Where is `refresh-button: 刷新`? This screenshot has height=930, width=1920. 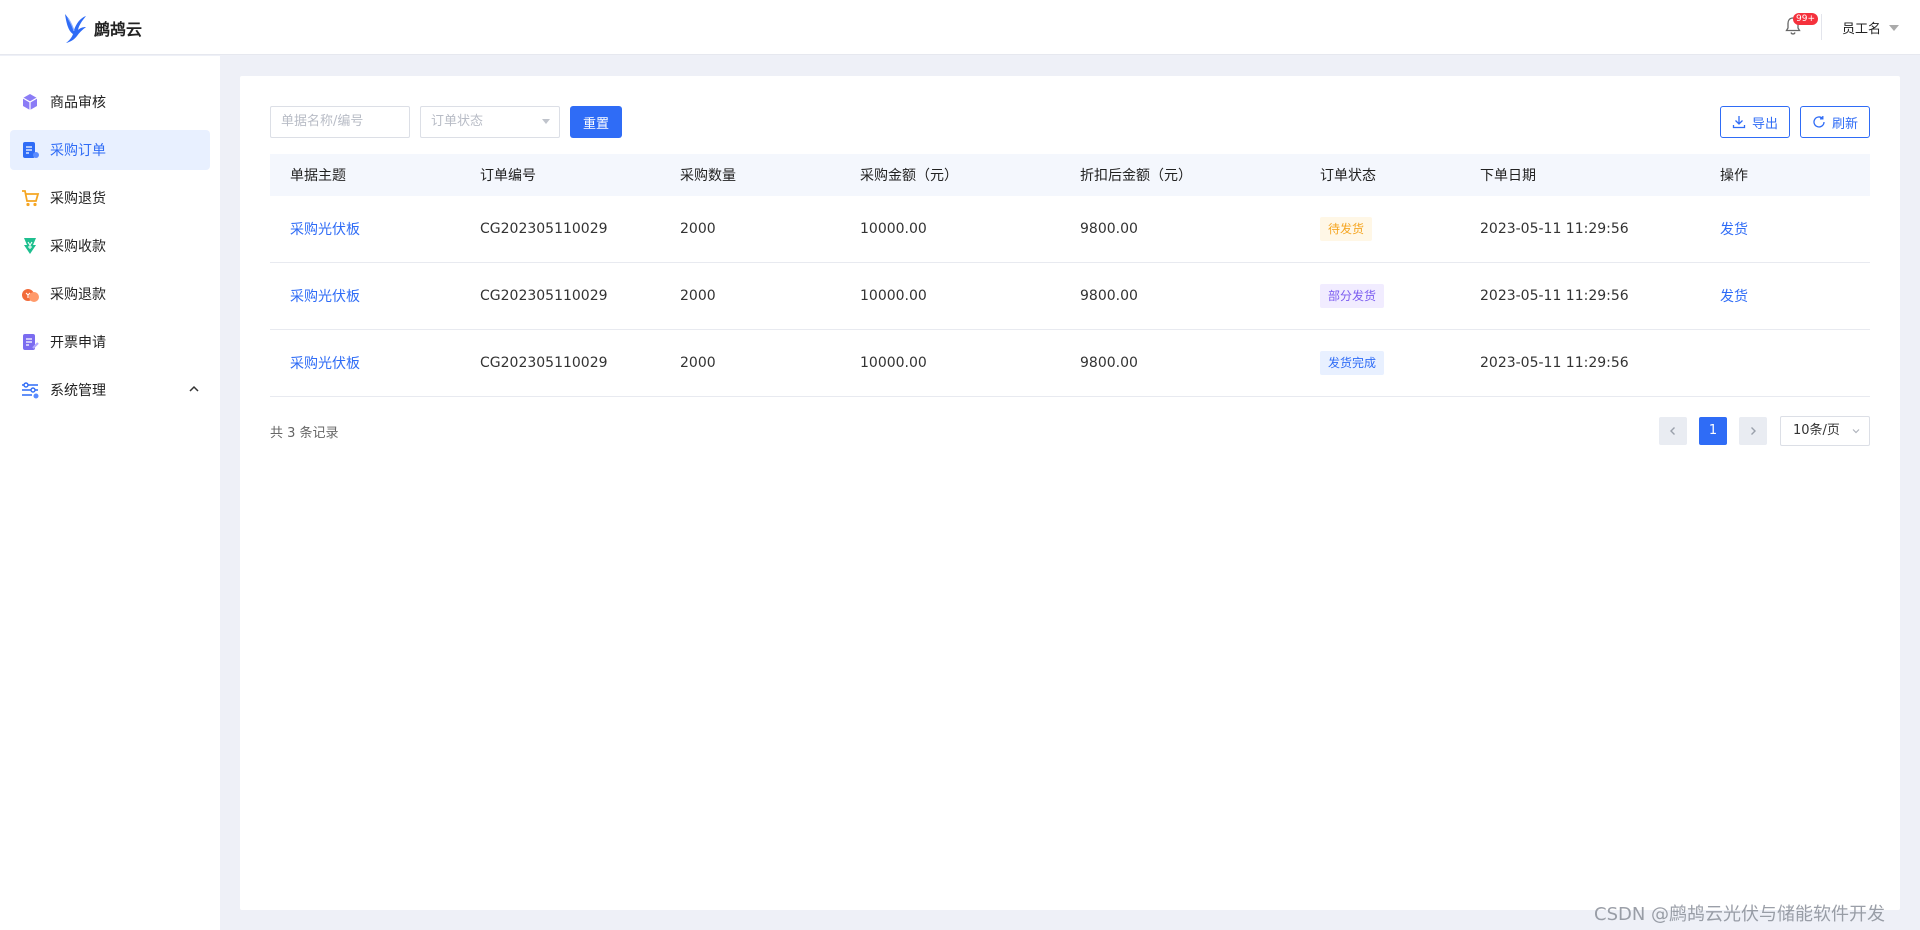 refresh-button: 刷新 is located at coordinates (1835, 122).